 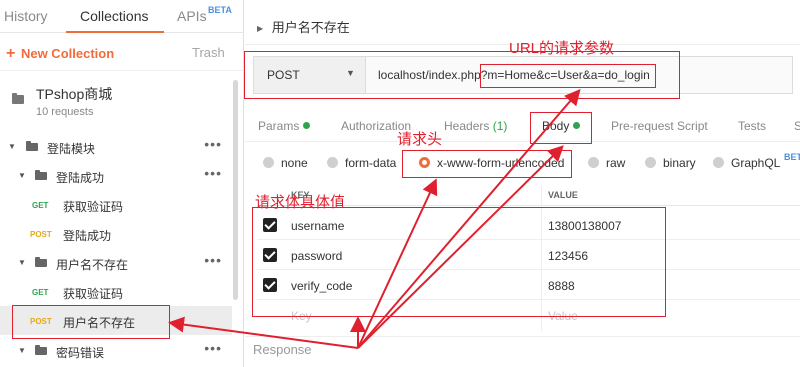 I want to click on radio-label: GraphQL, so click(x=756, y=163).